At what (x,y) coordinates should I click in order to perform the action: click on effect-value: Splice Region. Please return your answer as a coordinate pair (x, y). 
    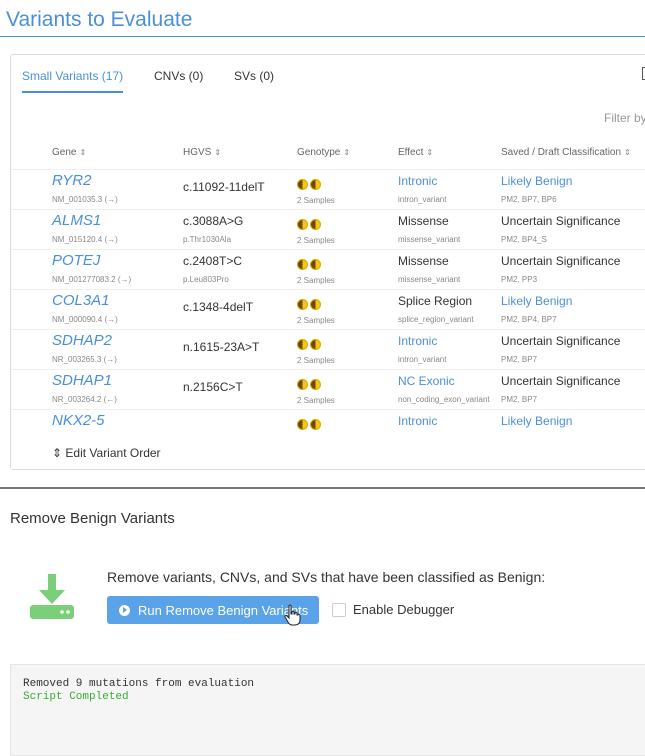
    Looking at the image, I should click on (435, 301).